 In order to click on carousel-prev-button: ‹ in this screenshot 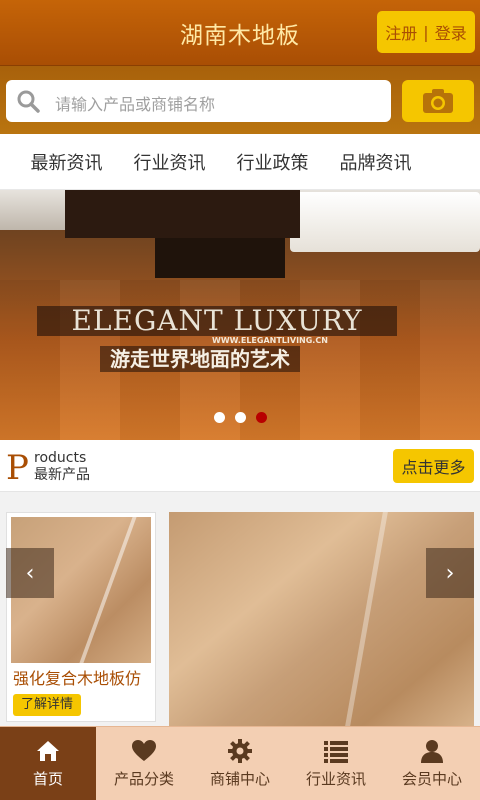, I will do `click(30, 573)`.